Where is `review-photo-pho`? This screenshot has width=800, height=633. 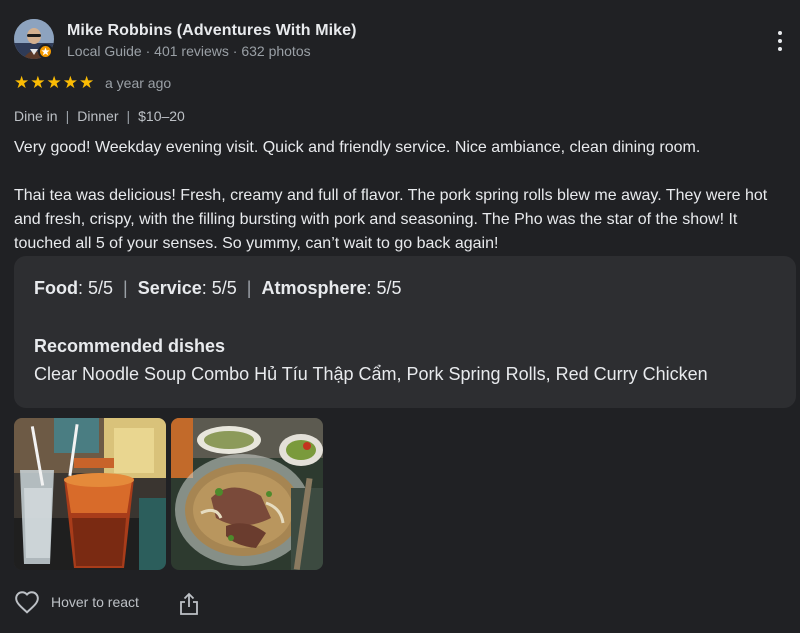 review-photo-pho is located at coordinates (247, 494).